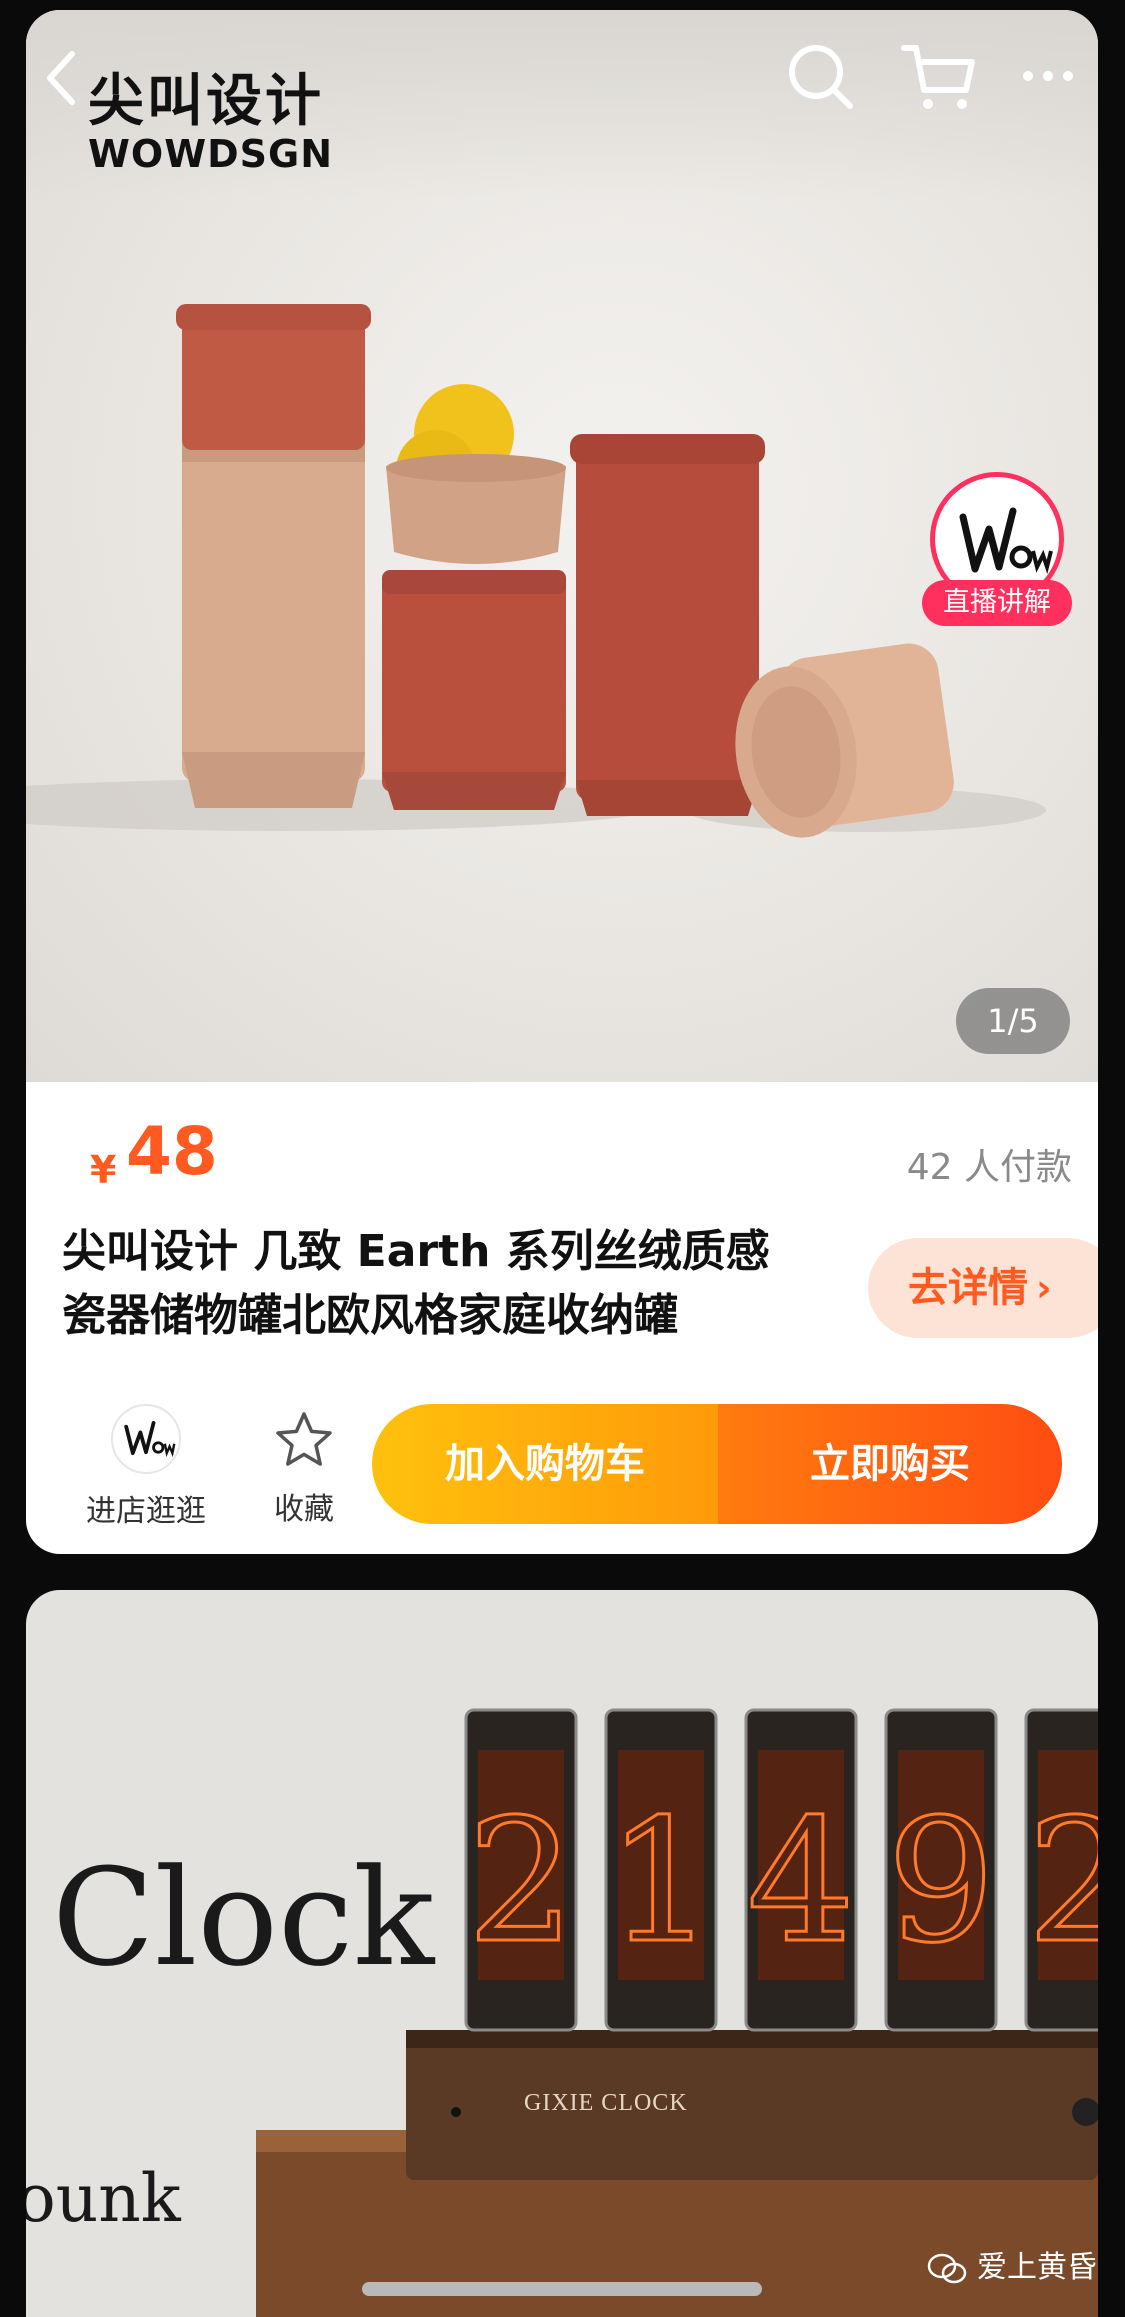  I want to click on nixie-digit: 4, so click(801, 1882).